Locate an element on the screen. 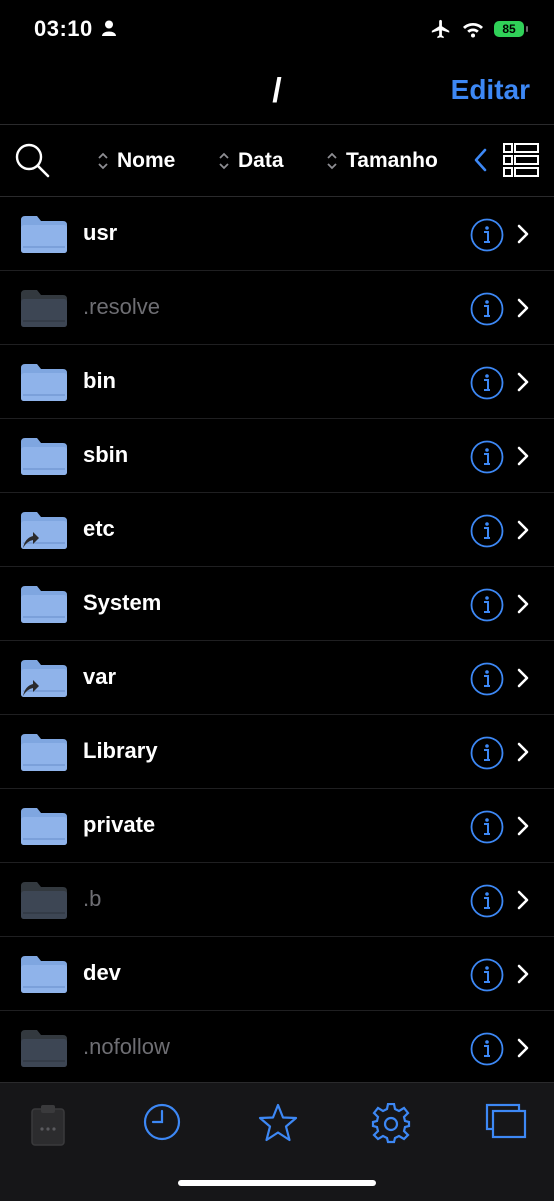 The image size is (554, 1201). settings-gear-icon is located at coordinates (391, 1124).